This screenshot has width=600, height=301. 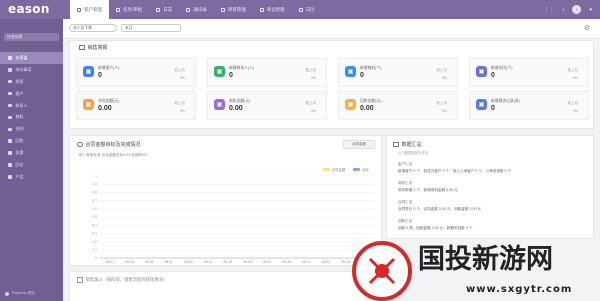 I want to click on scope-select: 本人及下属, so click(x=93, y=28).